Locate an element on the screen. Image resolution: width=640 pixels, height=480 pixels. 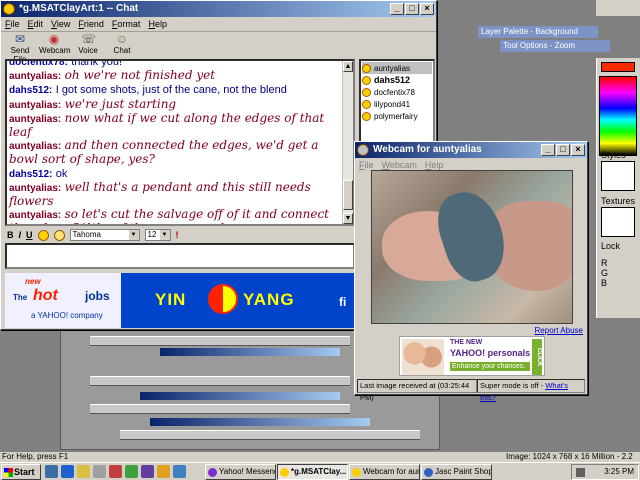
menu-view: View is located at coordinates (60, 24).